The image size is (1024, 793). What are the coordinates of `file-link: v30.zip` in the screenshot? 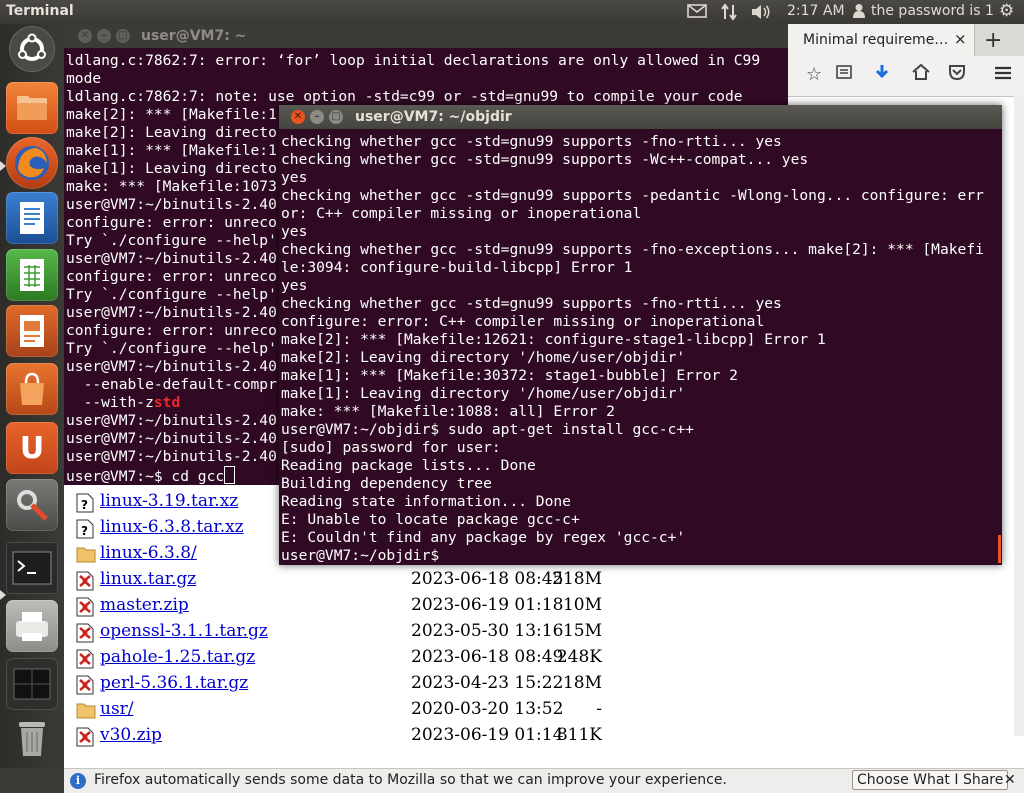 It's located at (131, 735).